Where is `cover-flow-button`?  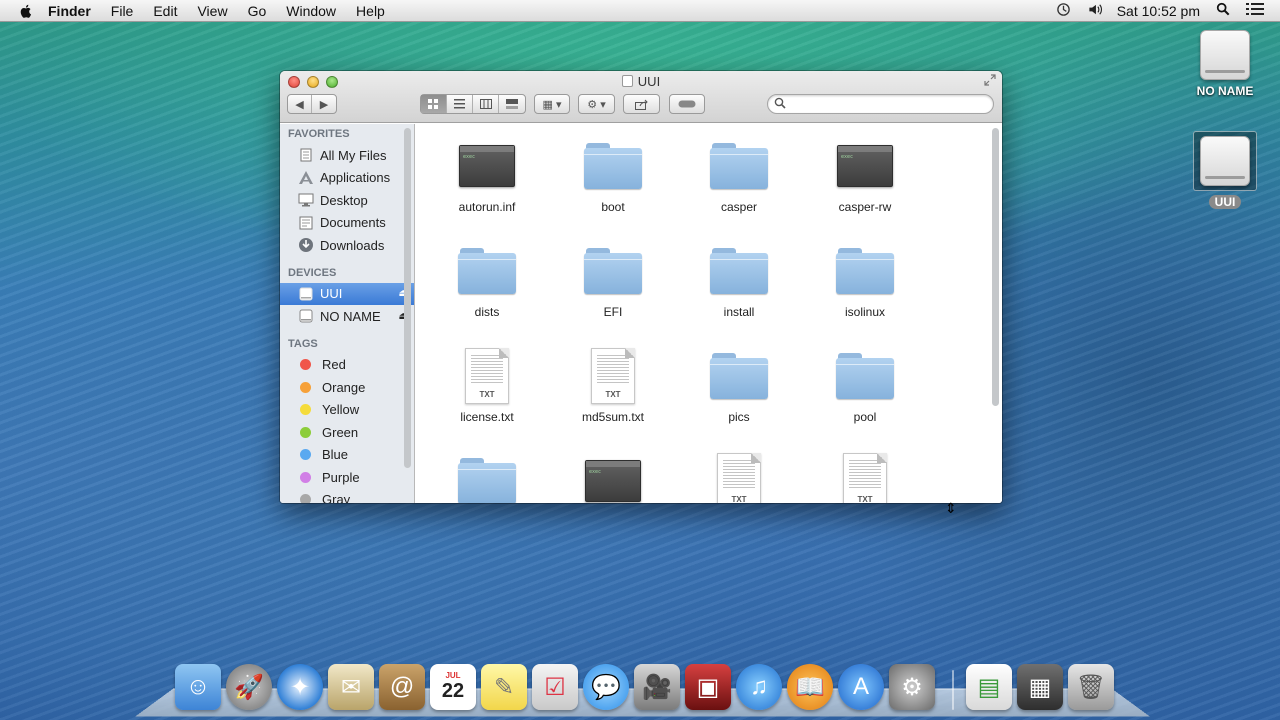 cover-flow-button is located at coordinates (512, 104).